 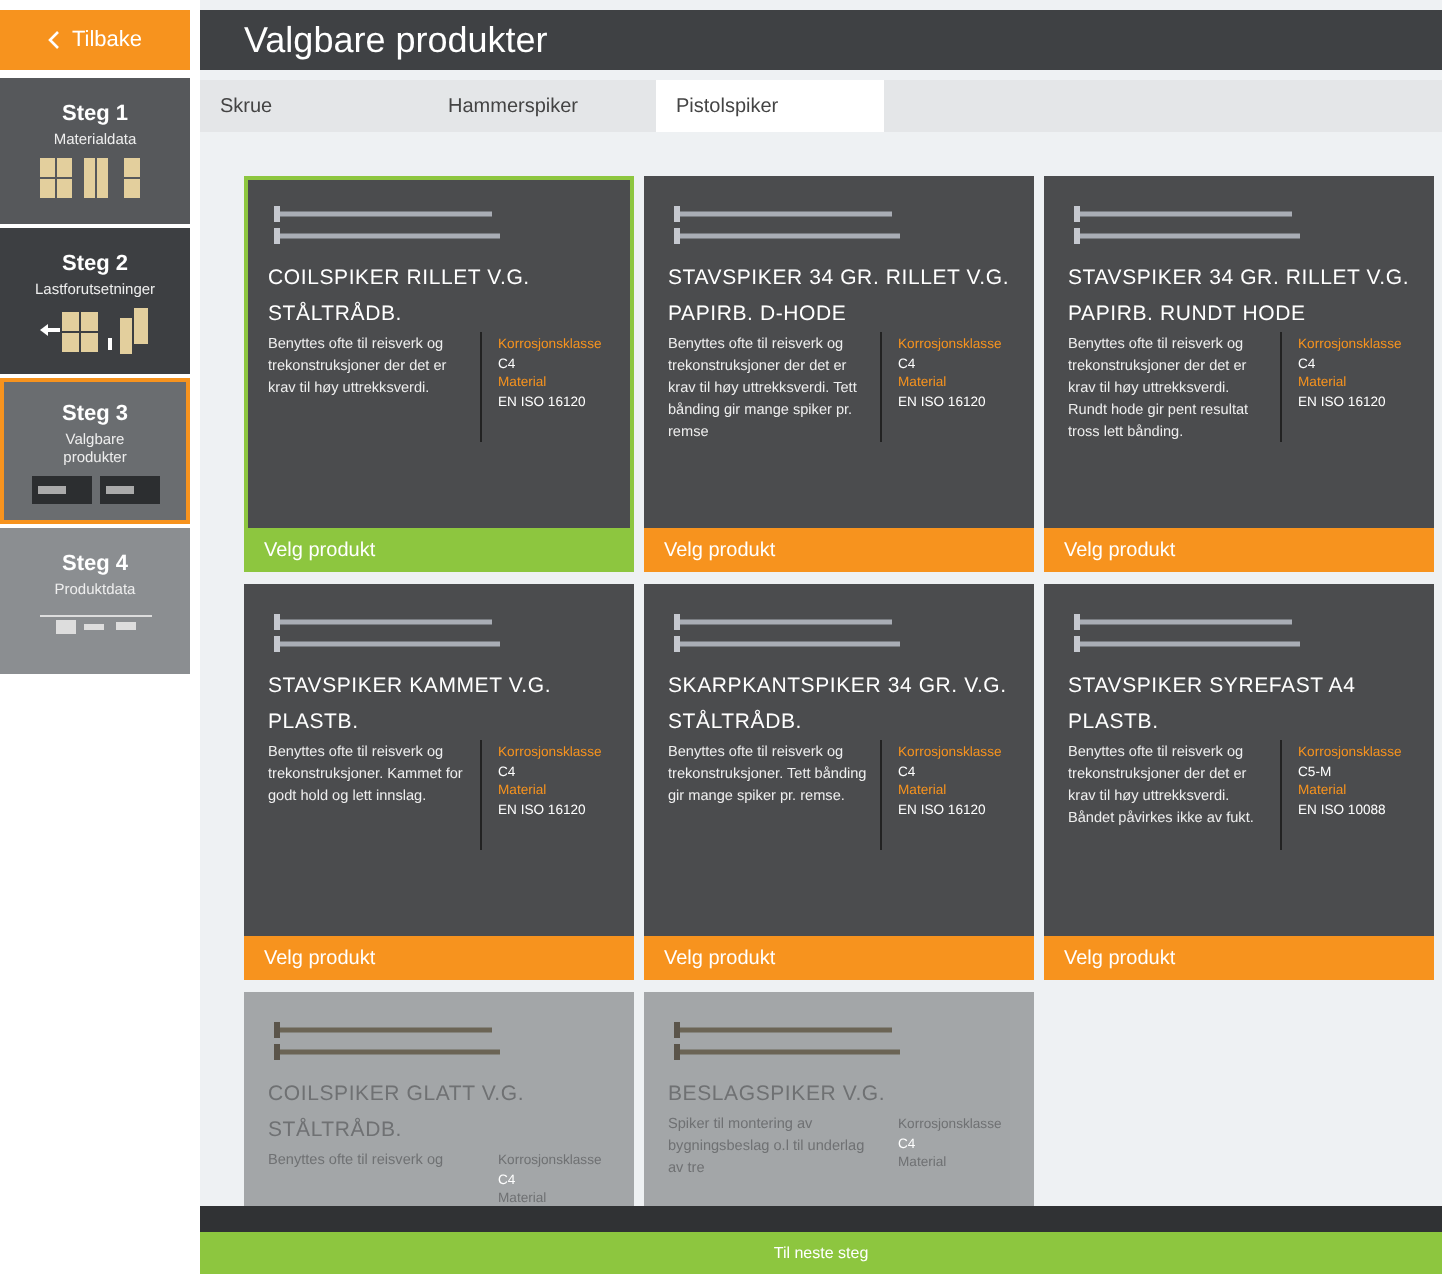 What do you see at coordinates (53, 40) in the screenshot?
I see `chevron-left-icon` at bounding box center [53, 40].